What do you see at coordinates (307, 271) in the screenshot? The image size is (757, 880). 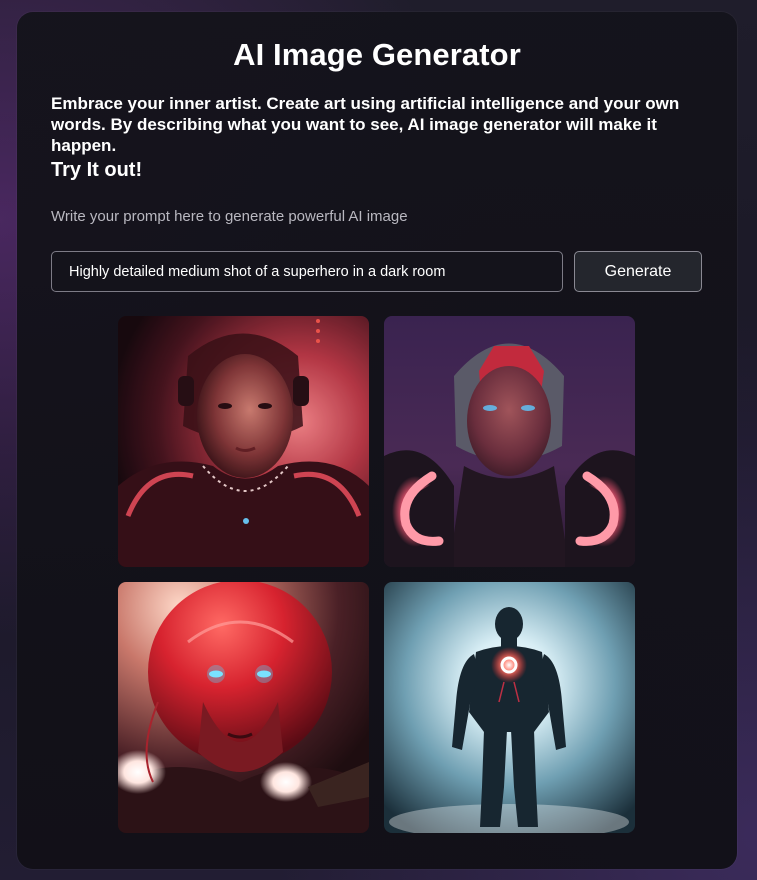 I see `prompt-input` at bounding box center [307, 271].